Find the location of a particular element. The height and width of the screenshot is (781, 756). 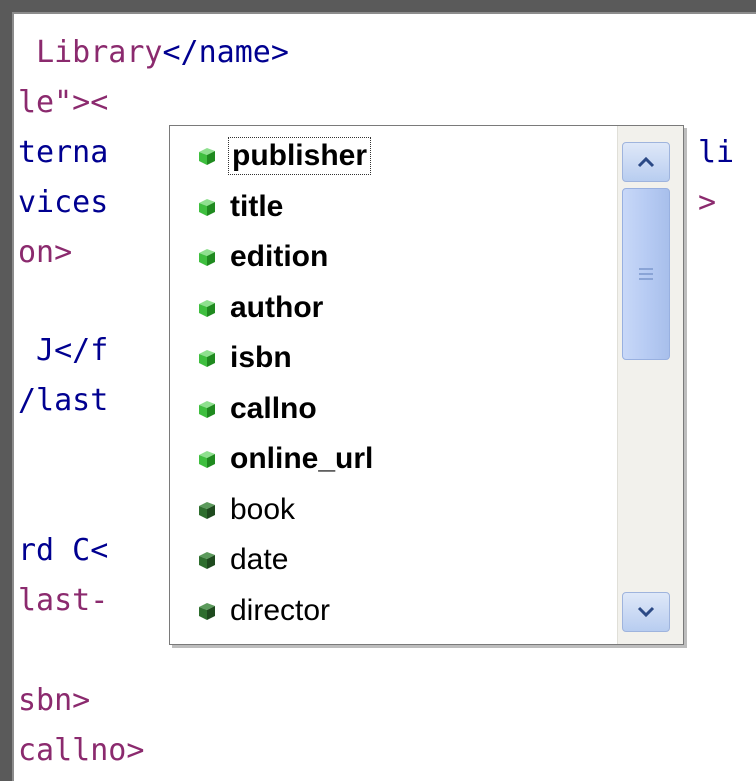

autocomplete-item: date is located at coordinates (242, 560).